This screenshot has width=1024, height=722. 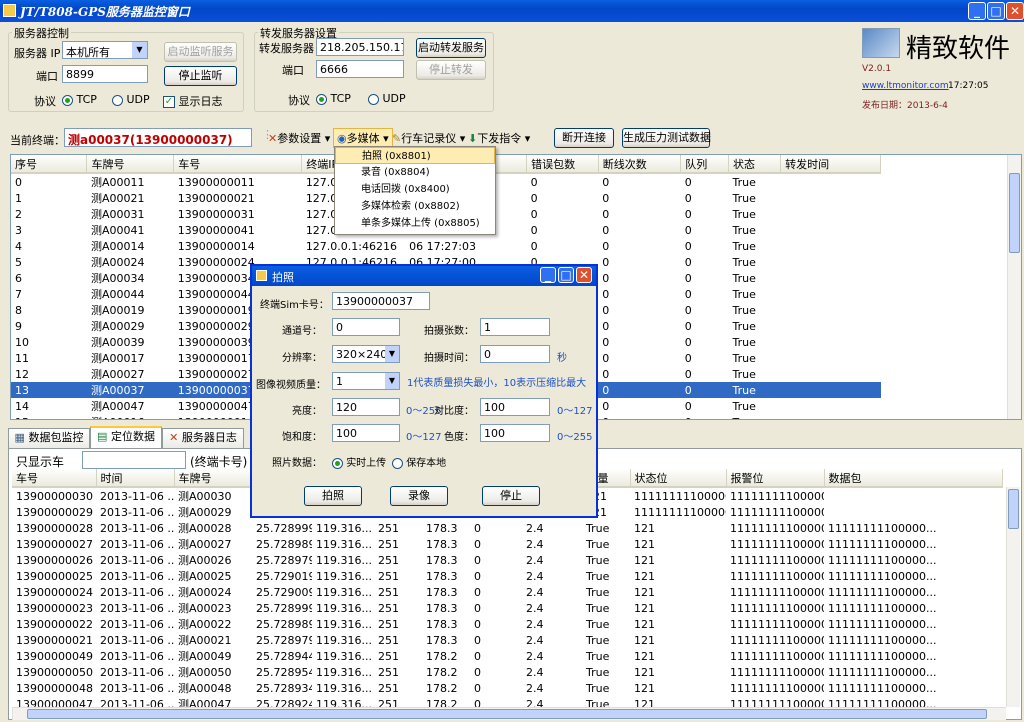 What do you see at coordinates (451, 48) in the screenshot?
I see `start-forward-button: 启动转发服务` at bounding box center [451, 48].